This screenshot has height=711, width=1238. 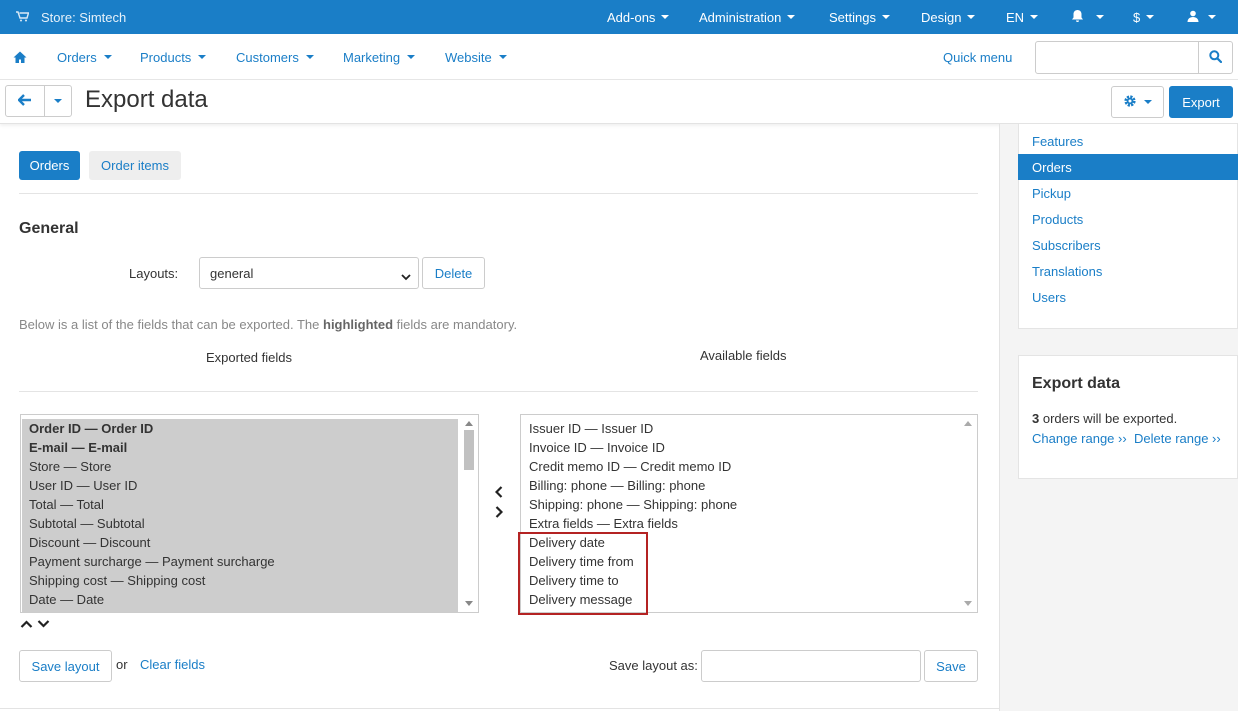 What do you see at coordinates (1015, 17) in the screenshot?
I see `topnav-language-label: EN` at bounding box center [1015, 17].